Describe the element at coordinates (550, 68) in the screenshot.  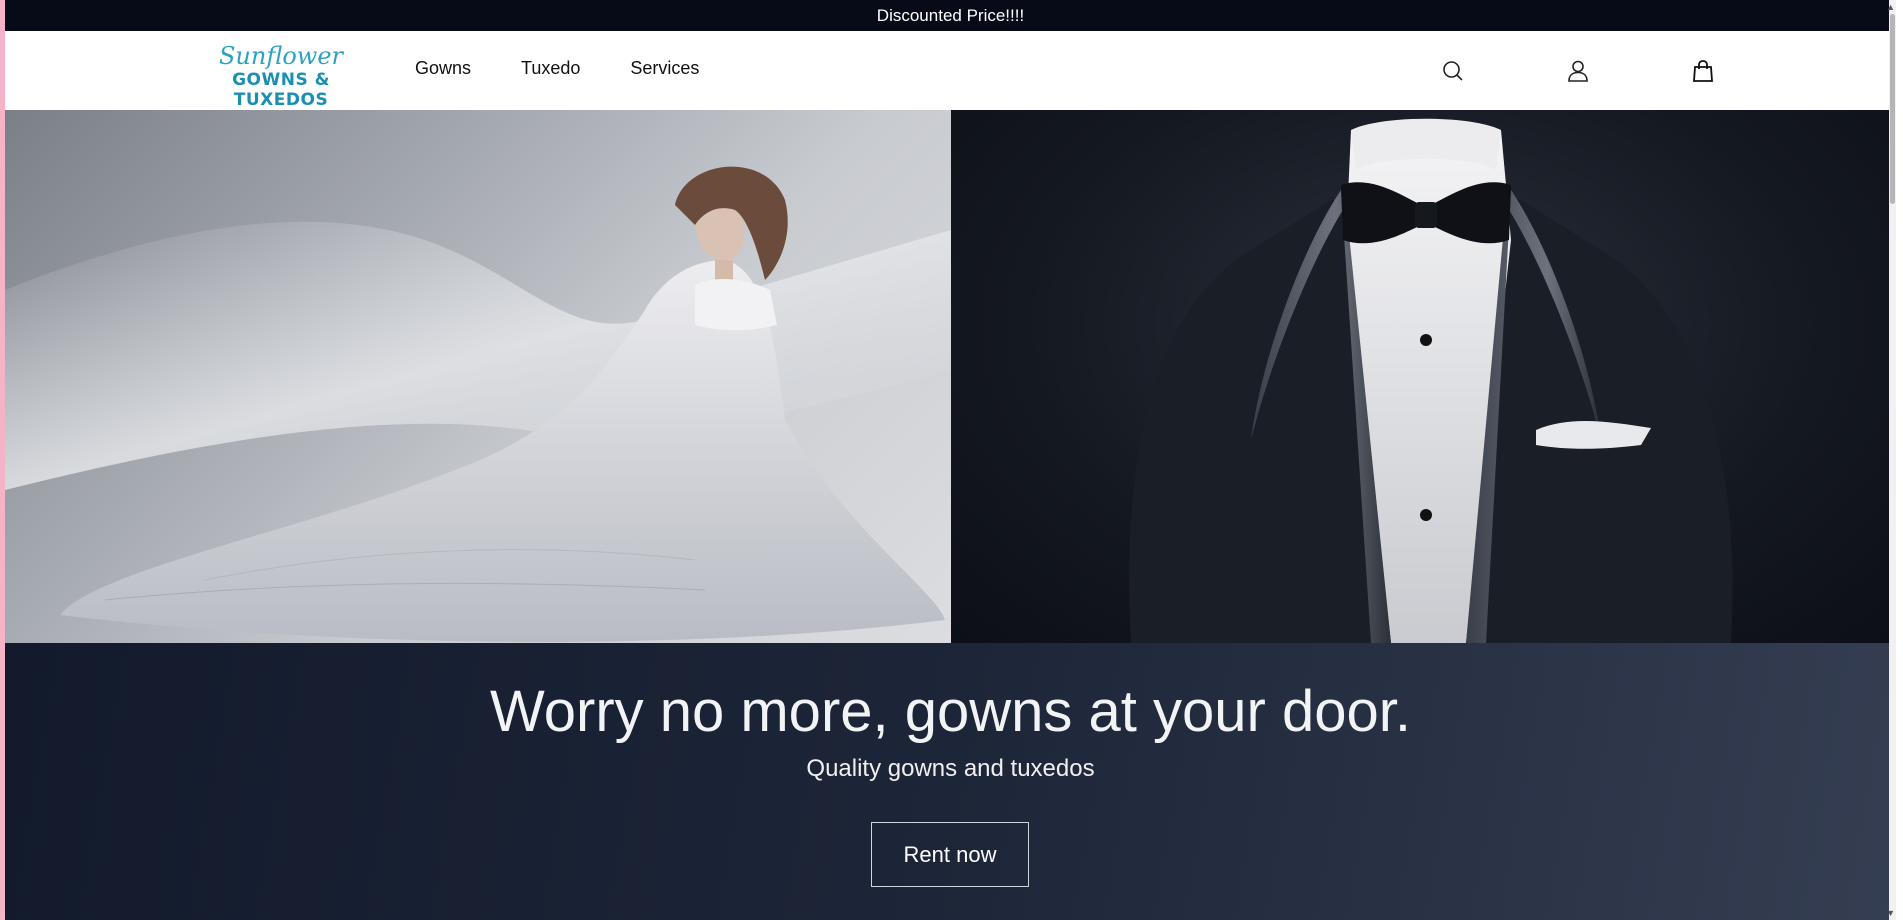
I see `nav-link-tuxedo: Tuxedo` at that location.